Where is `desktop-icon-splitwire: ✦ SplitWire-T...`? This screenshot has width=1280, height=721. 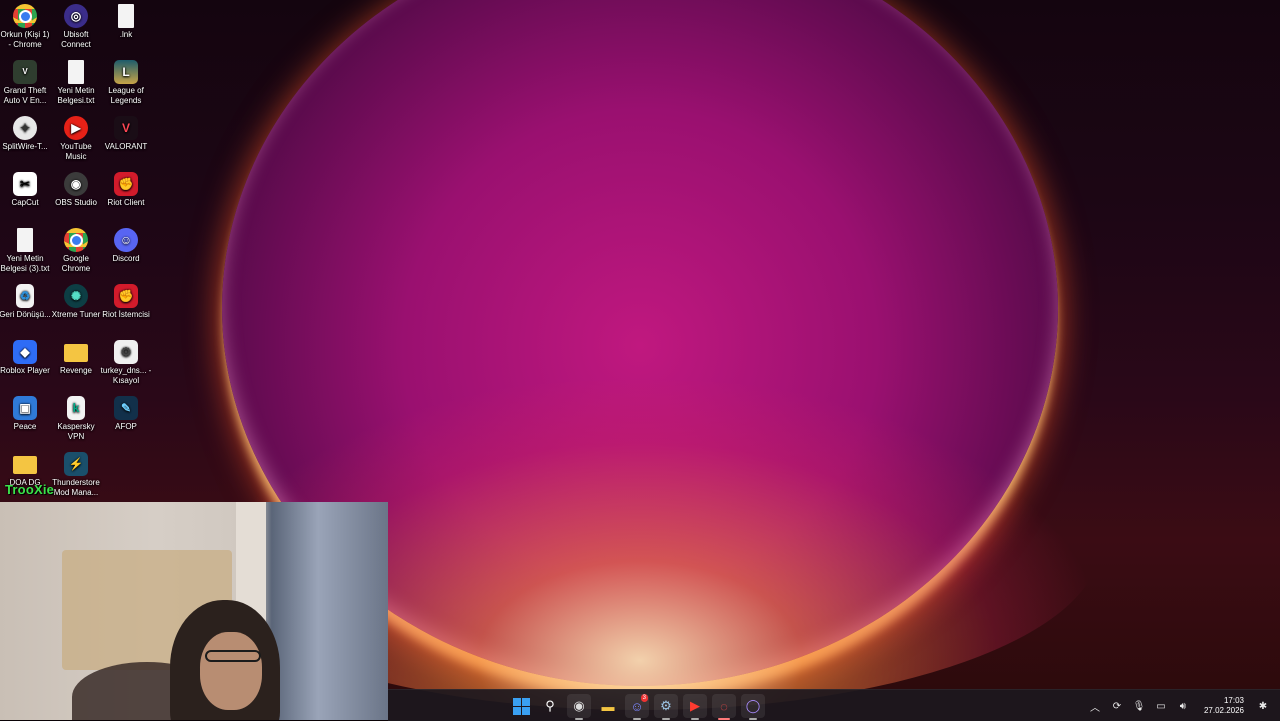 desktop-icon-splitwire: ✦ SplitWire-T... is located at coordinates (25, 132).